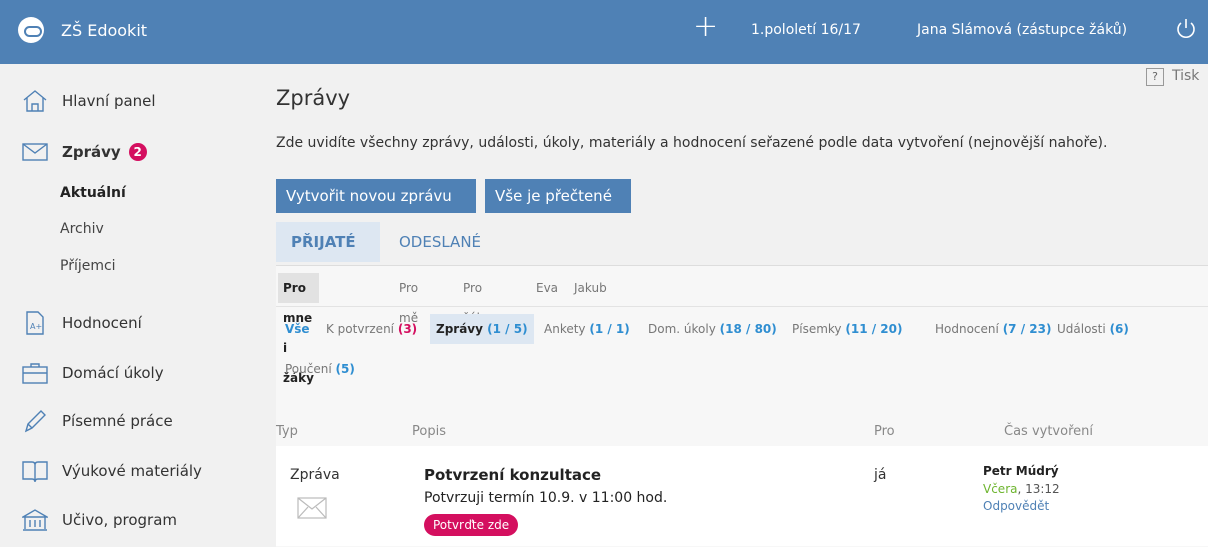 This screenshot has height=547, width=1208. Describe the element at coordinates (874, 329) in the screenshot. I see `filter-count: (11 / 20)` at that location.